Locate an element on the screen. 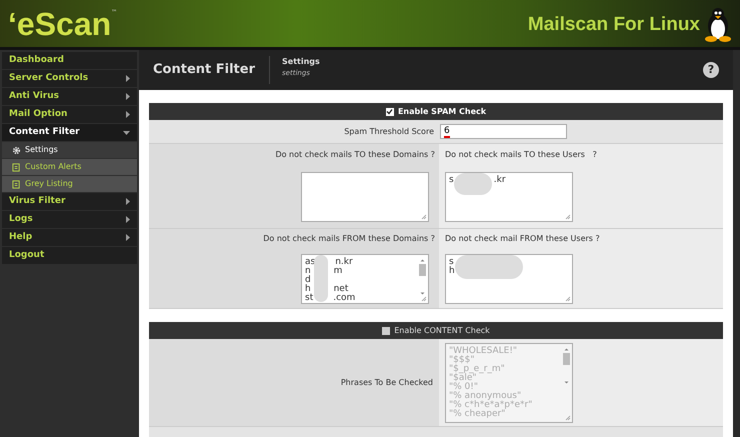 The height and width of the screenshot is (437, 740). scrollbar is located at coordinates (422, 277).